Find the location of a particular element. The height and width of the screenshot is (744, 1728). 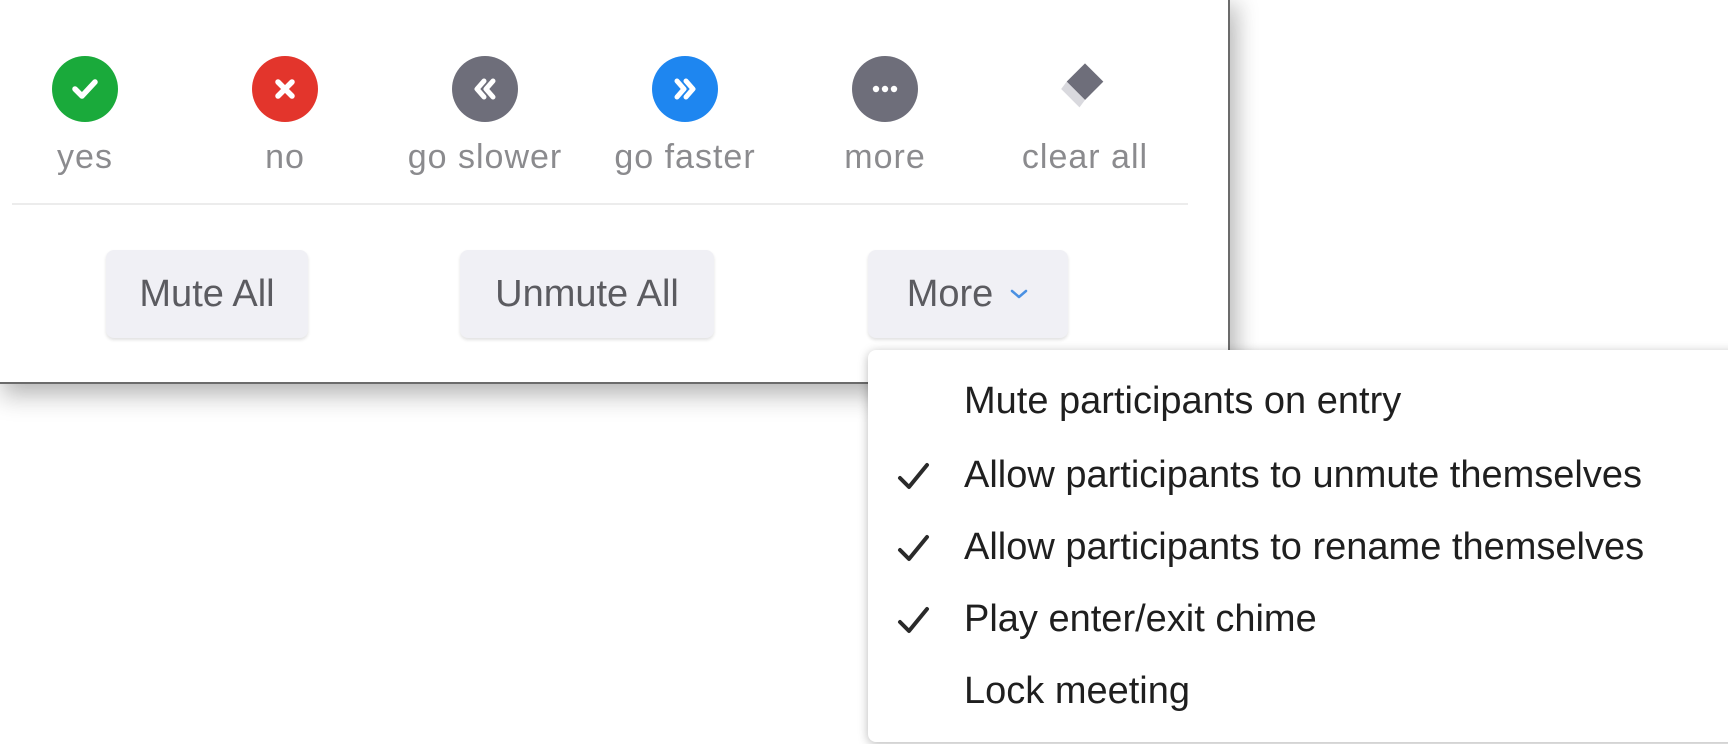

reaction-no: no is located at coordinates (285, 113).